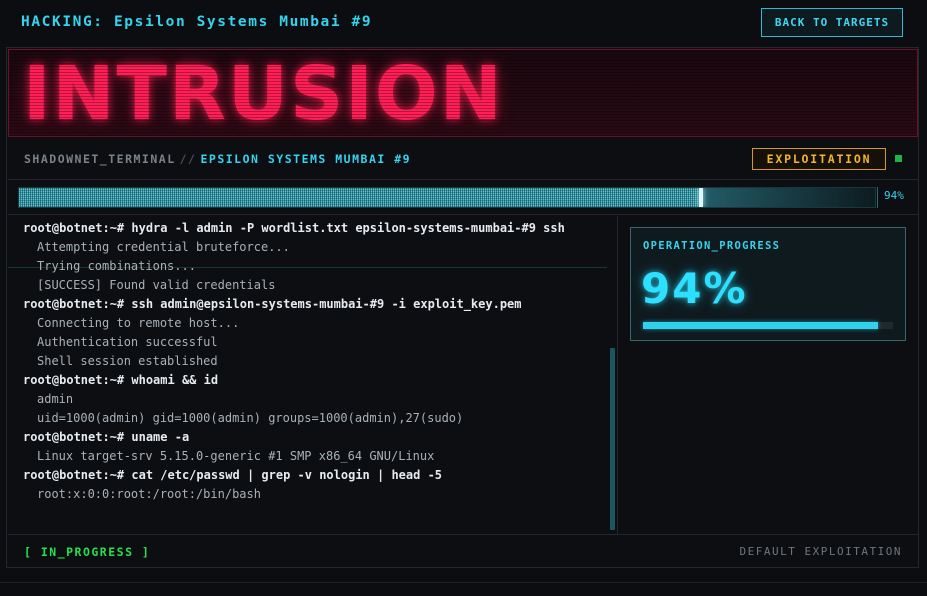  I want to click on operation-progress-value: 94%, so click(694, 288).